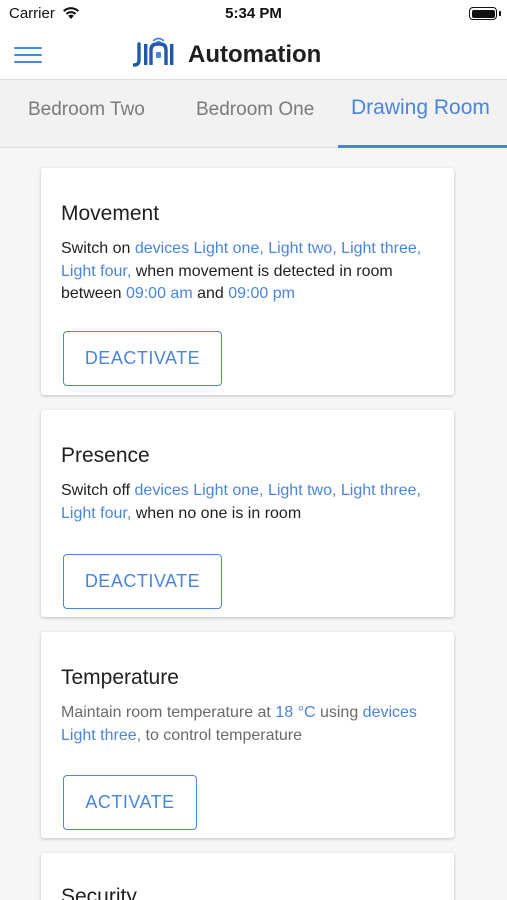  Describe the element at coordinates (339, 712) in the screenshot. I see `desc-text: using` at that location.